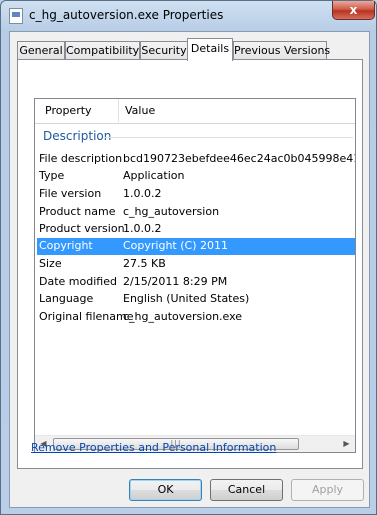  I want to click on column-separator, so click(118, 110).